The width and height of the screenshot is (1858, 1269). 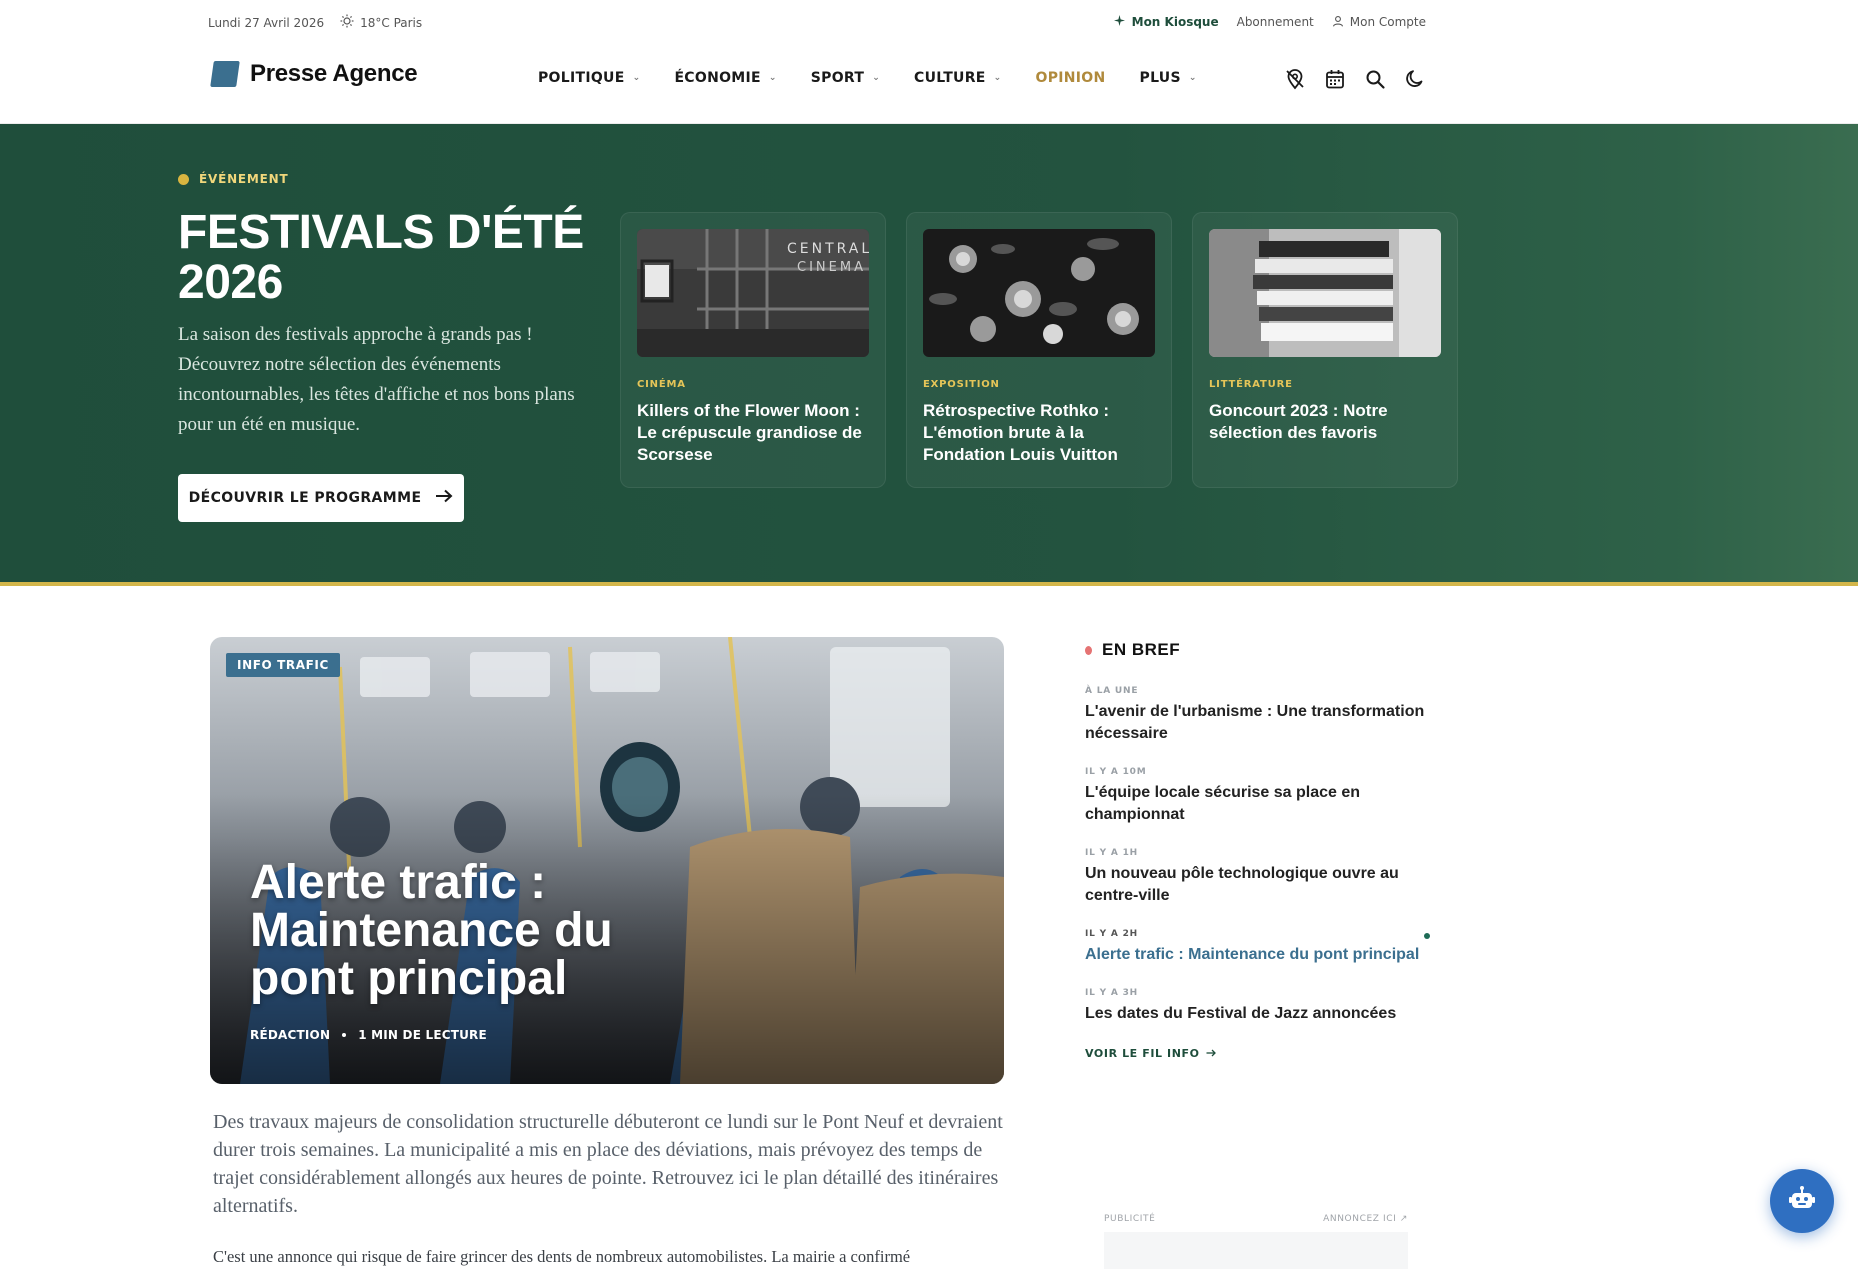 I want to click on cinema-image: CENTRAL CINEMA, so click(x=753, y=293).